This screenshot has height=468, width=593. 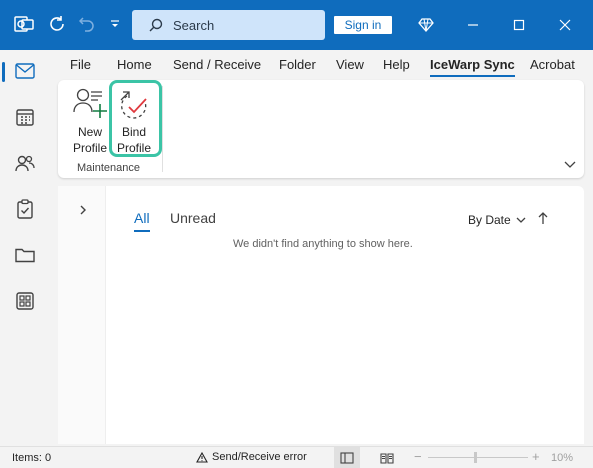 I want to click on sort-direction-arrow-icon, so click(x=543, y=219).